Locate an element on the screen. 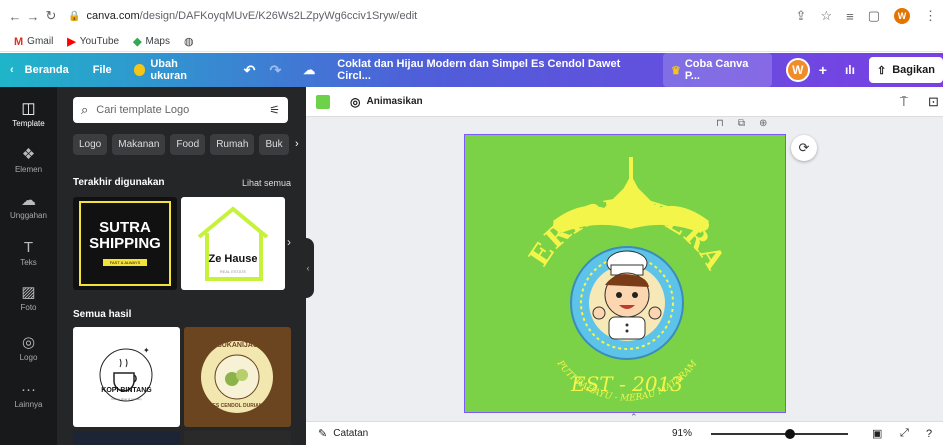  menu-icon: ⋮ is located at coordinates (930, 16).